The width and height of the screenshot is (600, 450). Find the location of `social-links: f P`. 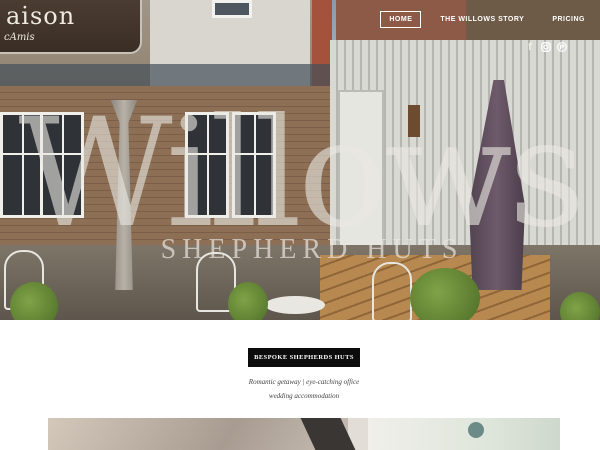

social-links: f P is located at coordinates (546, 48).